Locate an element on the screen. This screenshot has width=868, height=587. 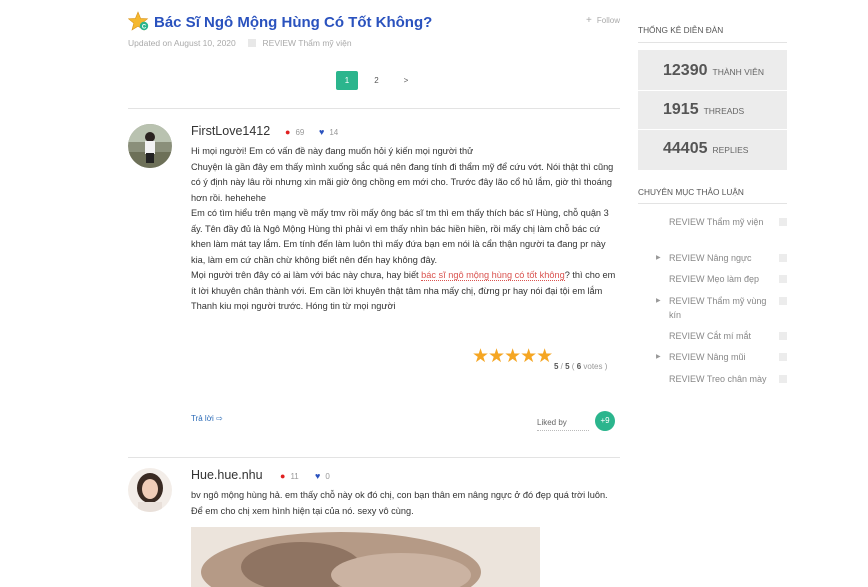
topic-title: Bác Sĩ Ngô Mộng Hùng Có Tốt Không? is located at coordinates (293, 22).